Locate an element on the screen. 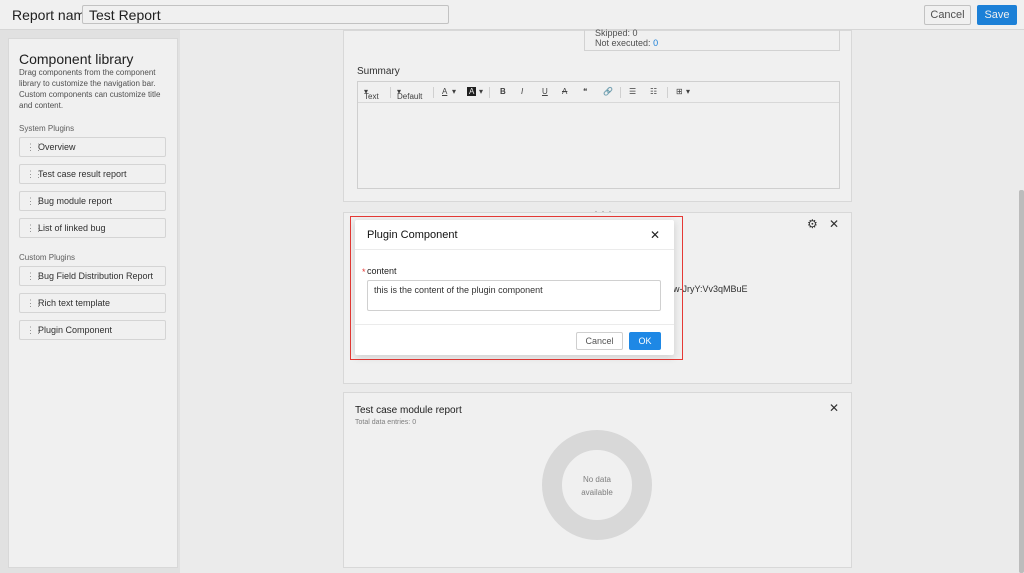  dialog-ok-button: OK is located at coordinates (645, 341).